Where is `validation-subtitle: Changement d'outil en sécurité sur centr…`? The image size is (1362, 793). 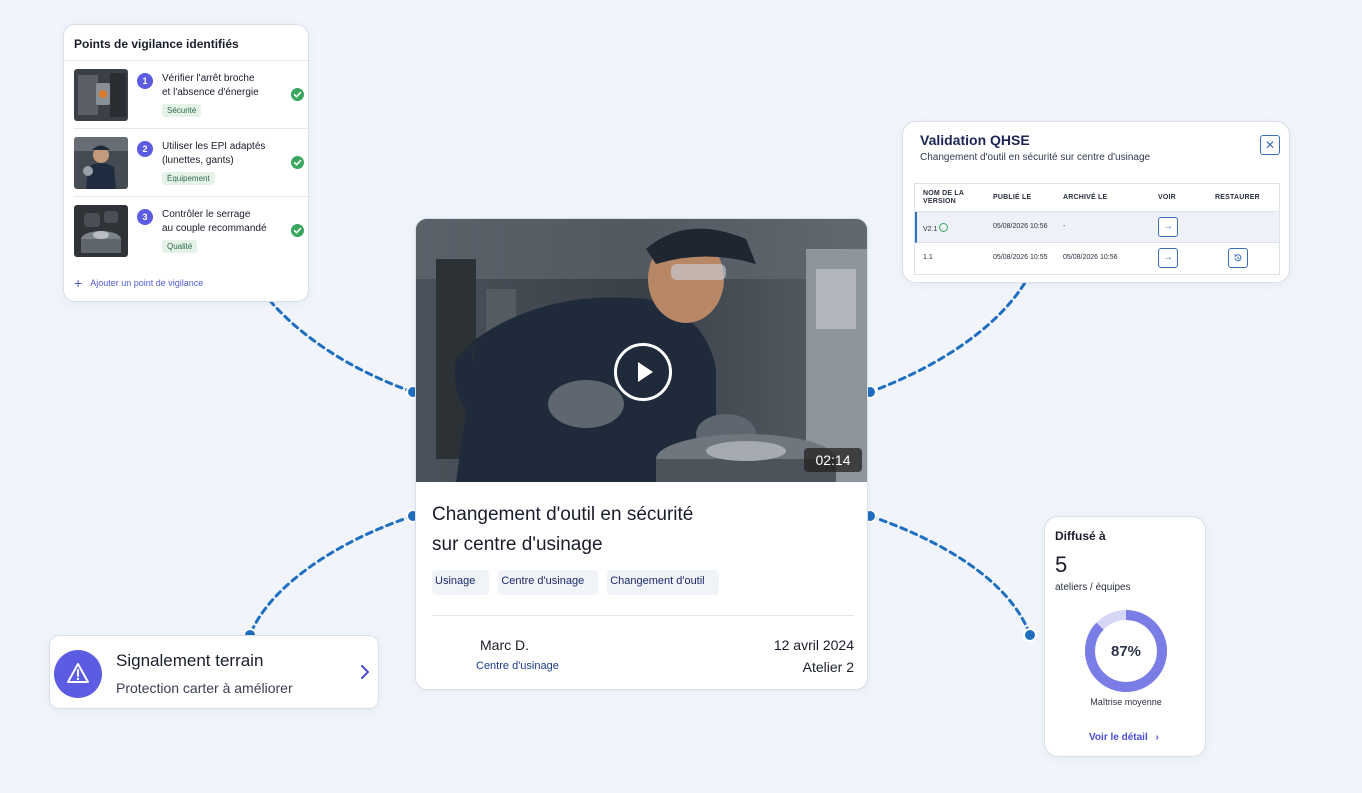
validation-subtitle: Changement d'outil en sécurité sur centr… is located at coordinates (1035, 157).